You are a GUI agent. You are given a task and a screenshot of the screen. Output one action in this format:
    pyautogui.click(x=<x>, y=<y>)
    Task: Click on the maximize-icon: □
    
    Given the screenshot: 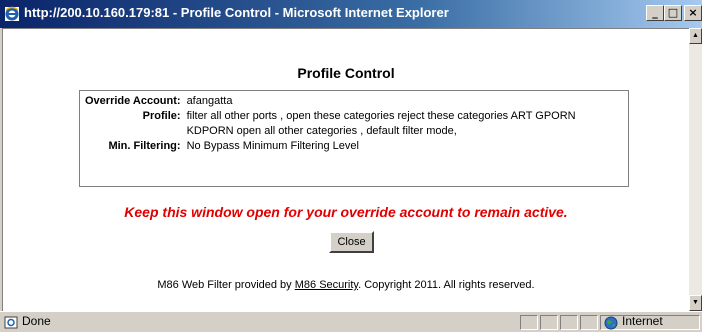 What is the action you would take?
    pyautogui.click(x=673, y=12)
    